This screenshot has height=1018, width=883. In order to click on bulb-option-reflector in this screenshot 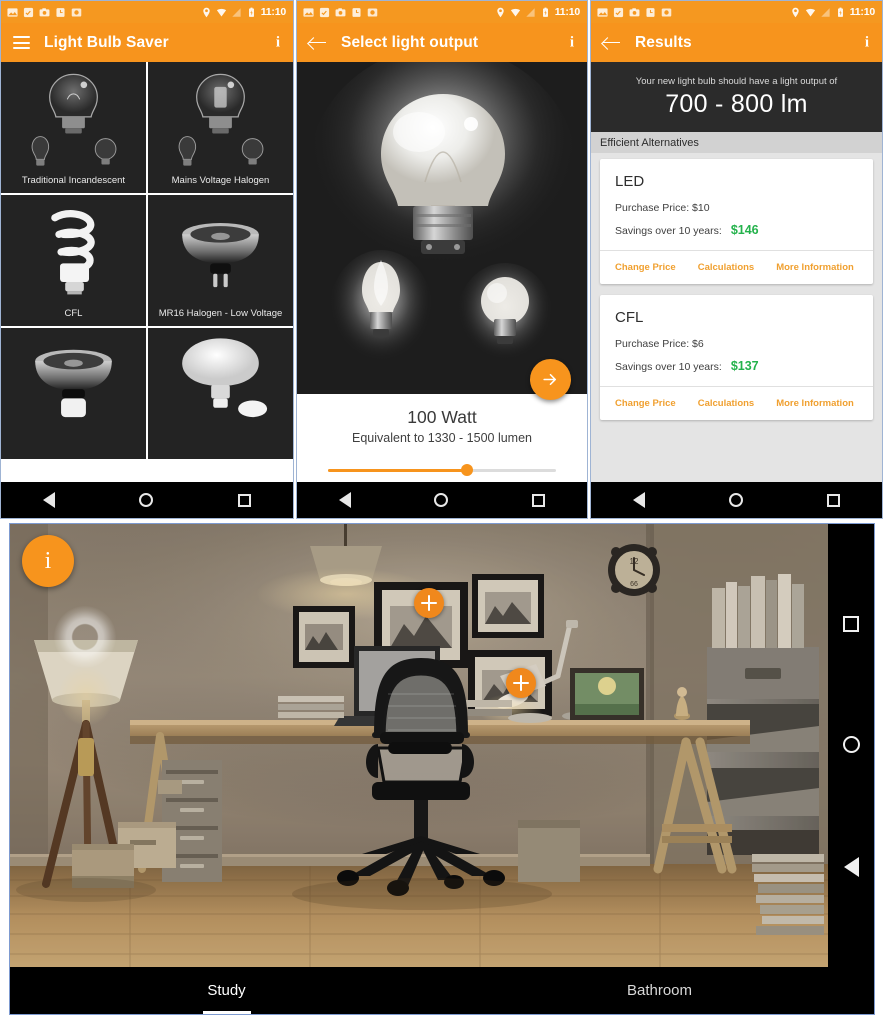, I will do `click(220, 393)`.